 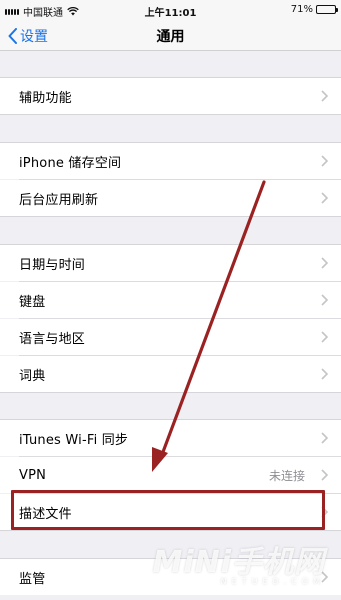 I want to click on row-label: 键盘, so click(x=32, y=302).